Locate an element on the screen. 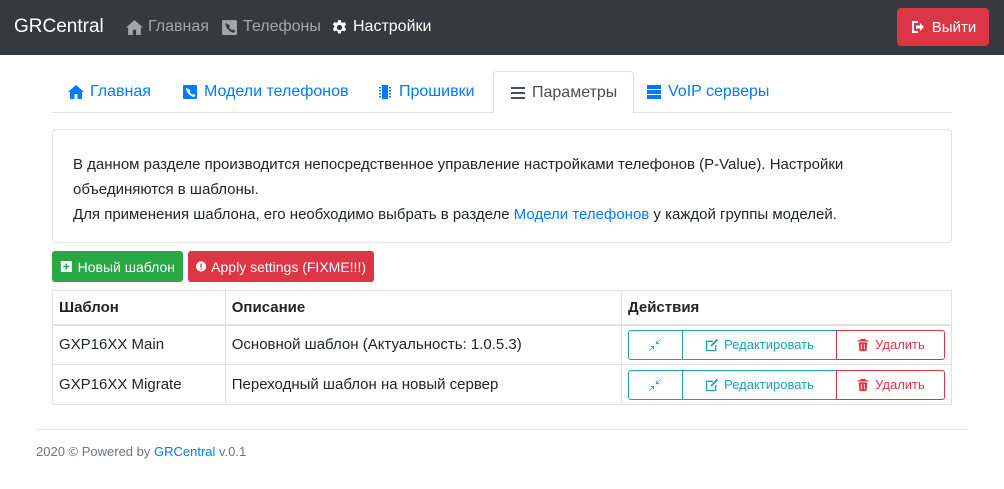  nav-link-settings: Настройки is located at coordinates (381, 27).